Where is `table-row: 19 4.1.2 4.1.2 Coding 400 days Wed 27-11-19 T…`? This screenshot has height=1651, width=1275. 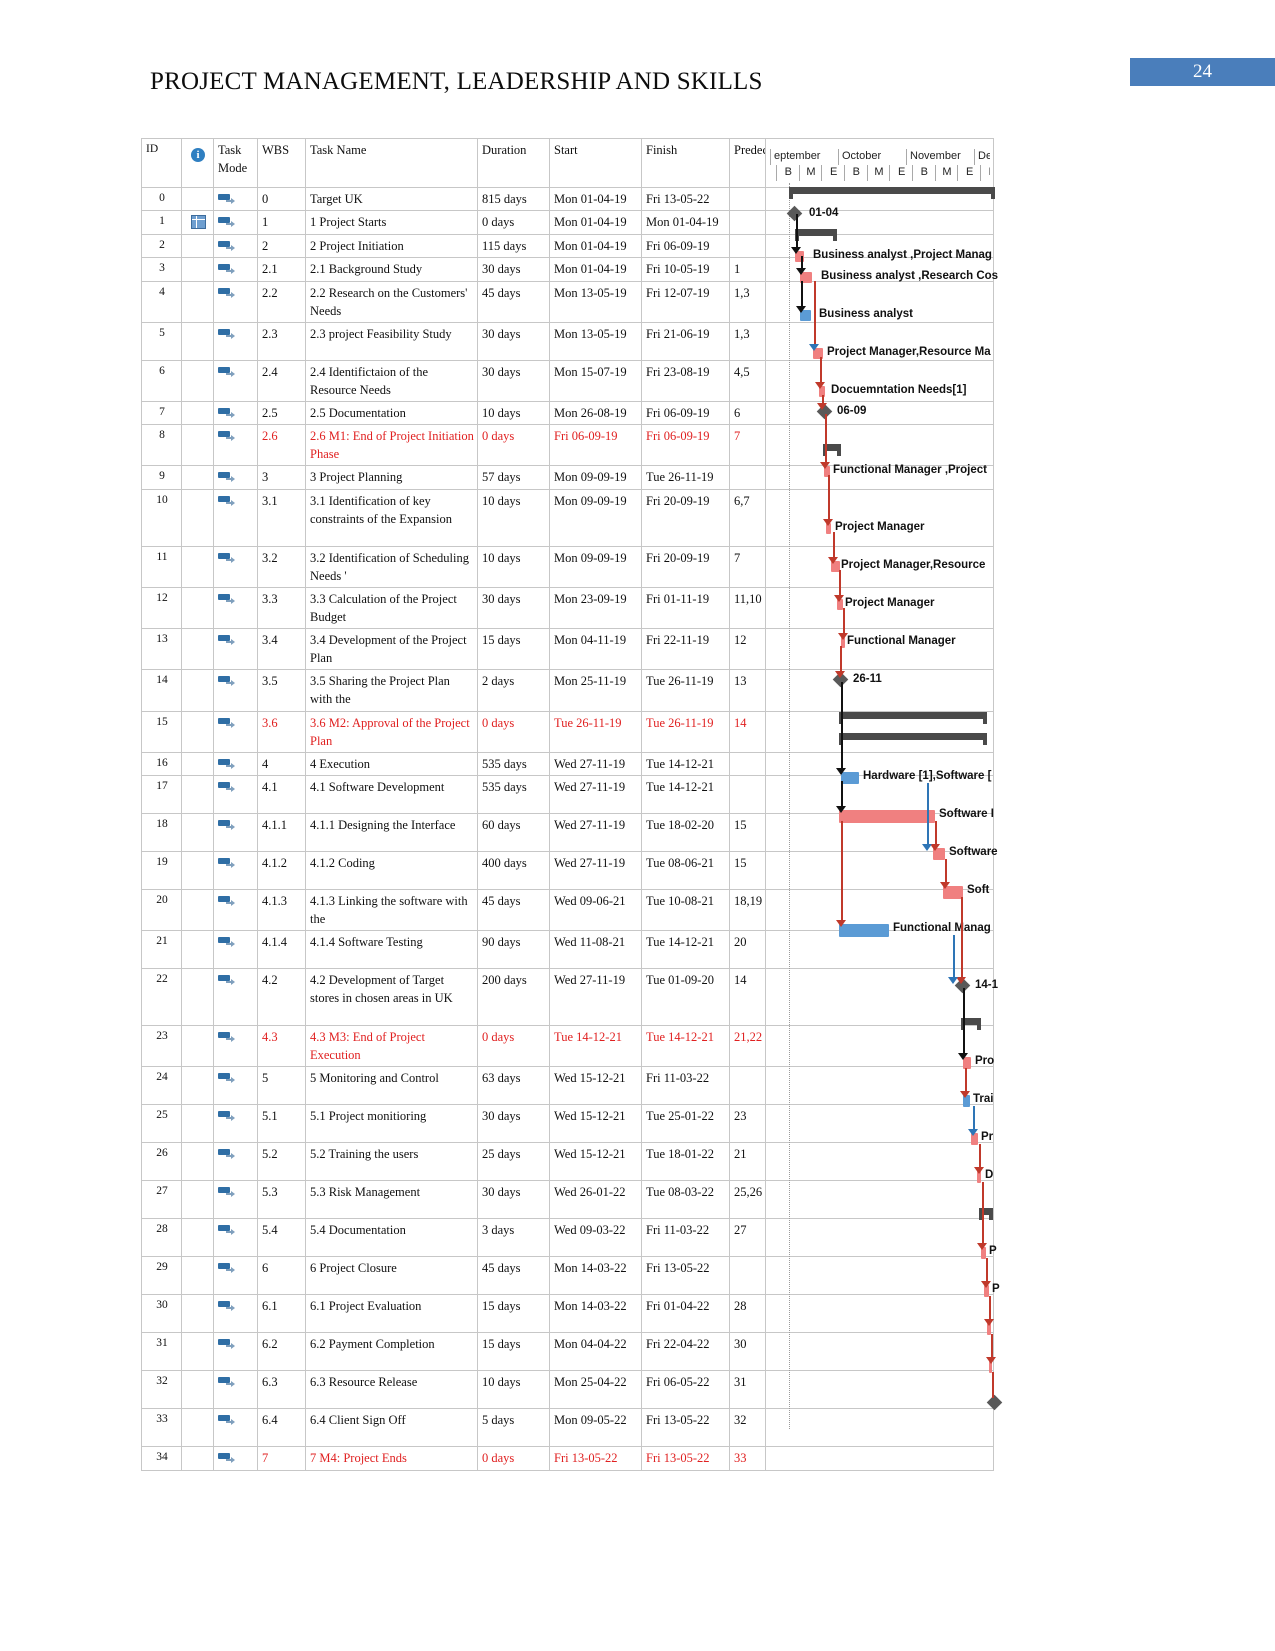 table-row: 19 4.1.2 4.1.2 Coding 400 days Wed 27-11-19 T… is located at coordinates (567, 870).